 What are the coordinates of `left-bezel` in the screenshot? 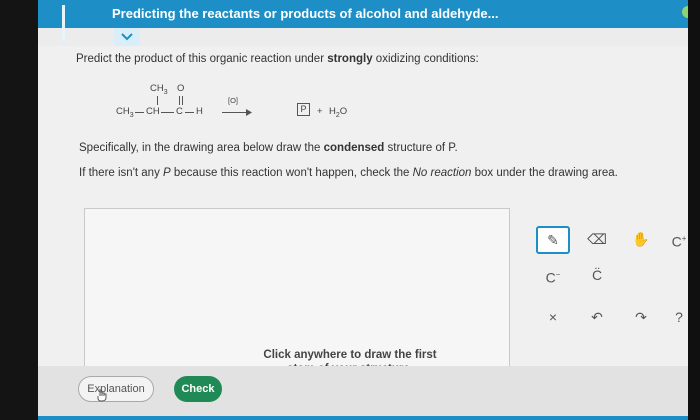 It's located at (19, 210).